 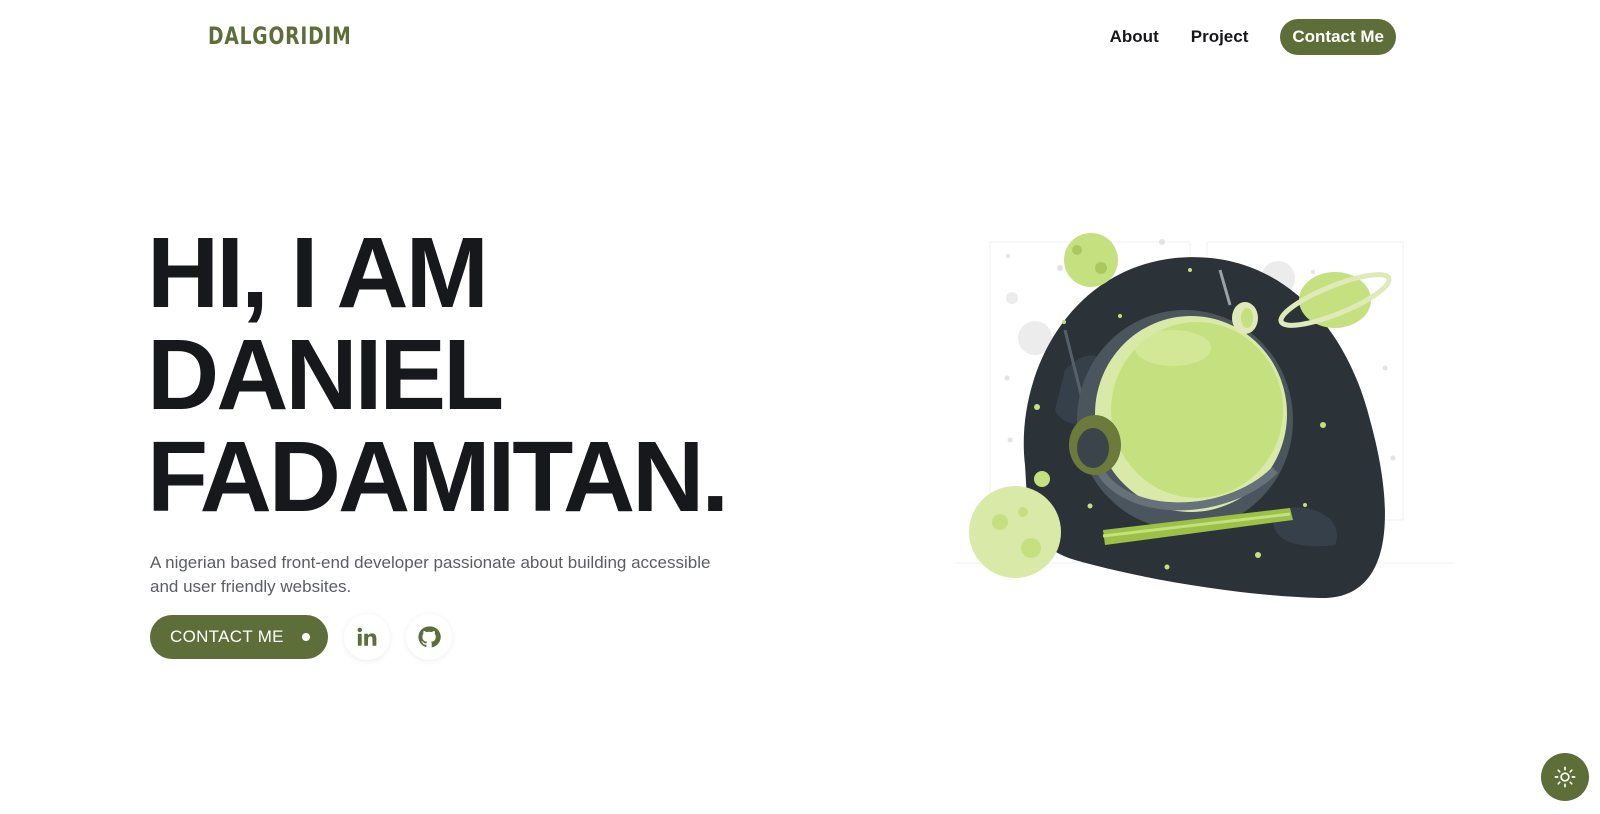 What do you see at coordinates (1253, 37) in the screenshot?
I see `main-nav: About Project Contact Me` at bounding box center [1253, 37].